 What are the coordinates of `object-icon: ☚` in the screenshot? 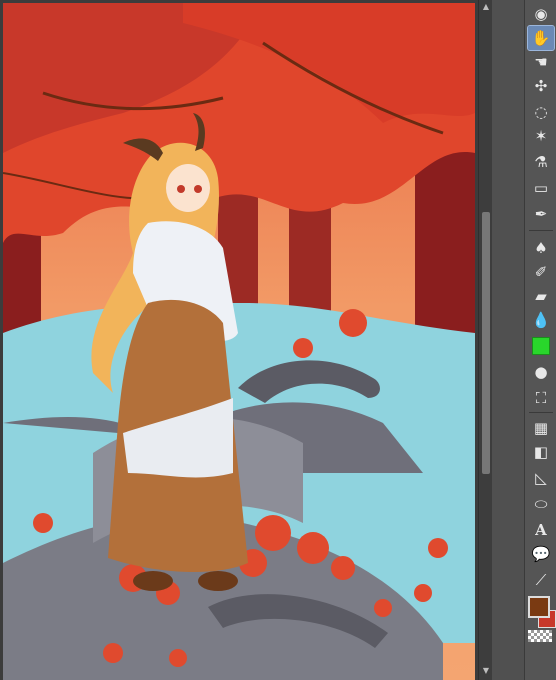 It's located at (541, 62).